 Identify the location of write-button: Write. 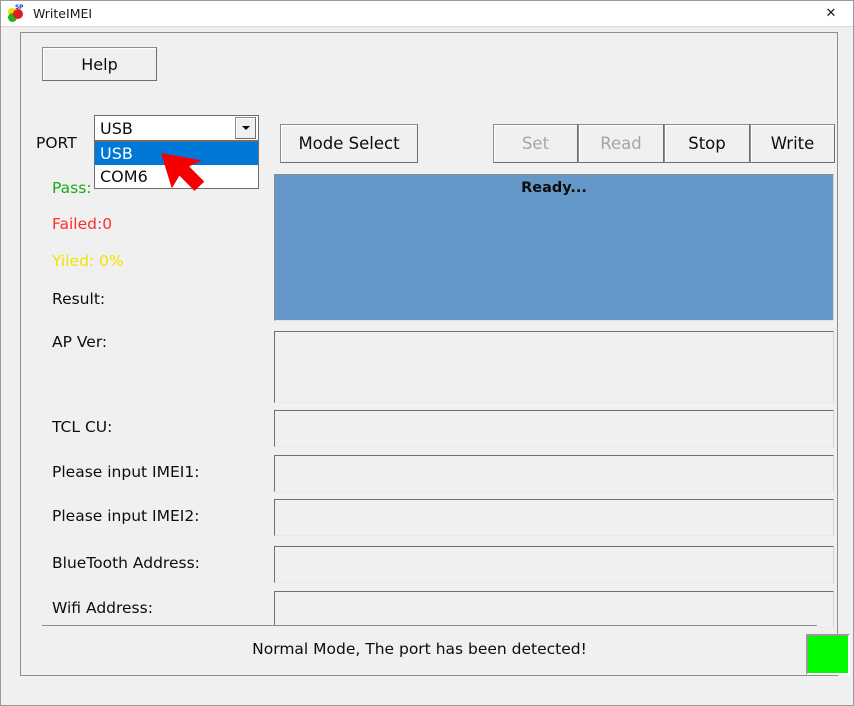
(792, 143).